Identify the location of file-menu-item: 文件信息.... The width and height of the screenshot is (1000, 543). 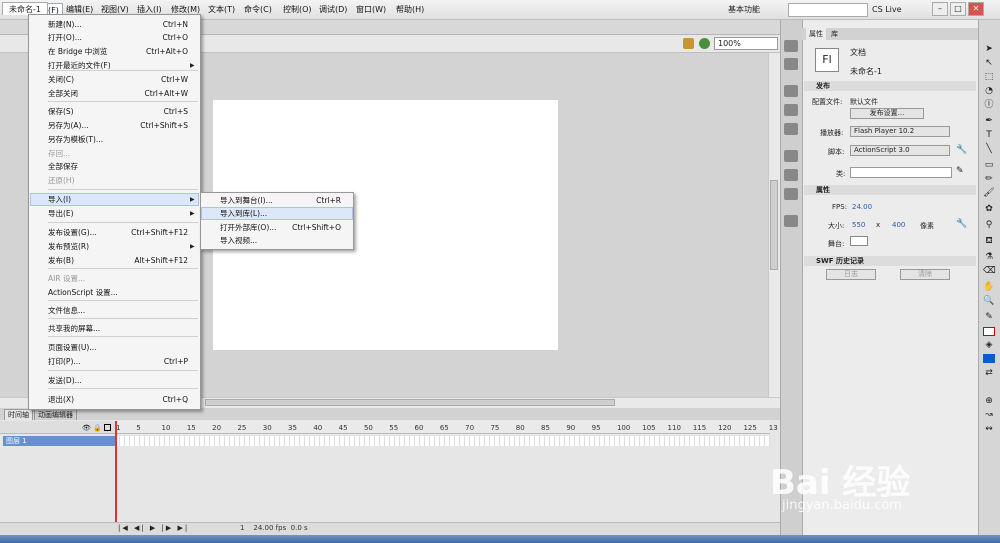
(66, 310).